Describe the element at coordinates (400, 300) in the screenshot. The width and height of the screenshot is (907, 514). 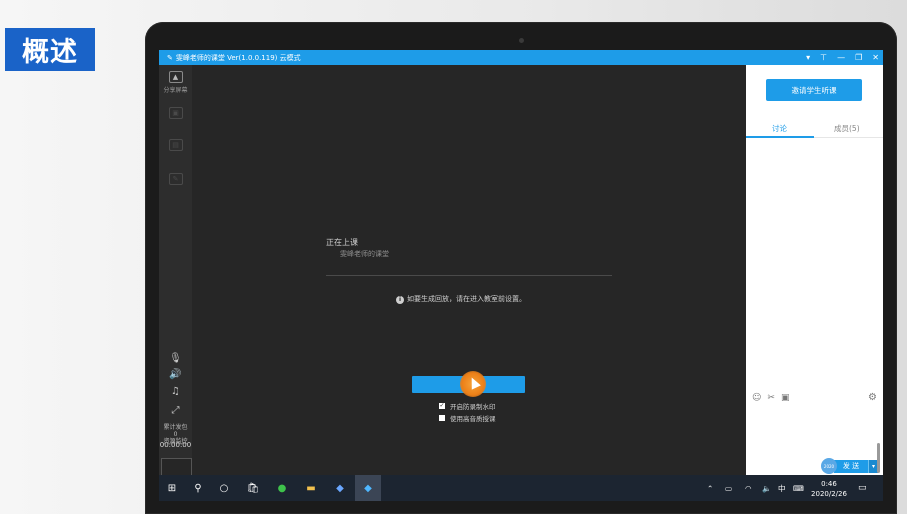
I see `info-icon: i` at that location.